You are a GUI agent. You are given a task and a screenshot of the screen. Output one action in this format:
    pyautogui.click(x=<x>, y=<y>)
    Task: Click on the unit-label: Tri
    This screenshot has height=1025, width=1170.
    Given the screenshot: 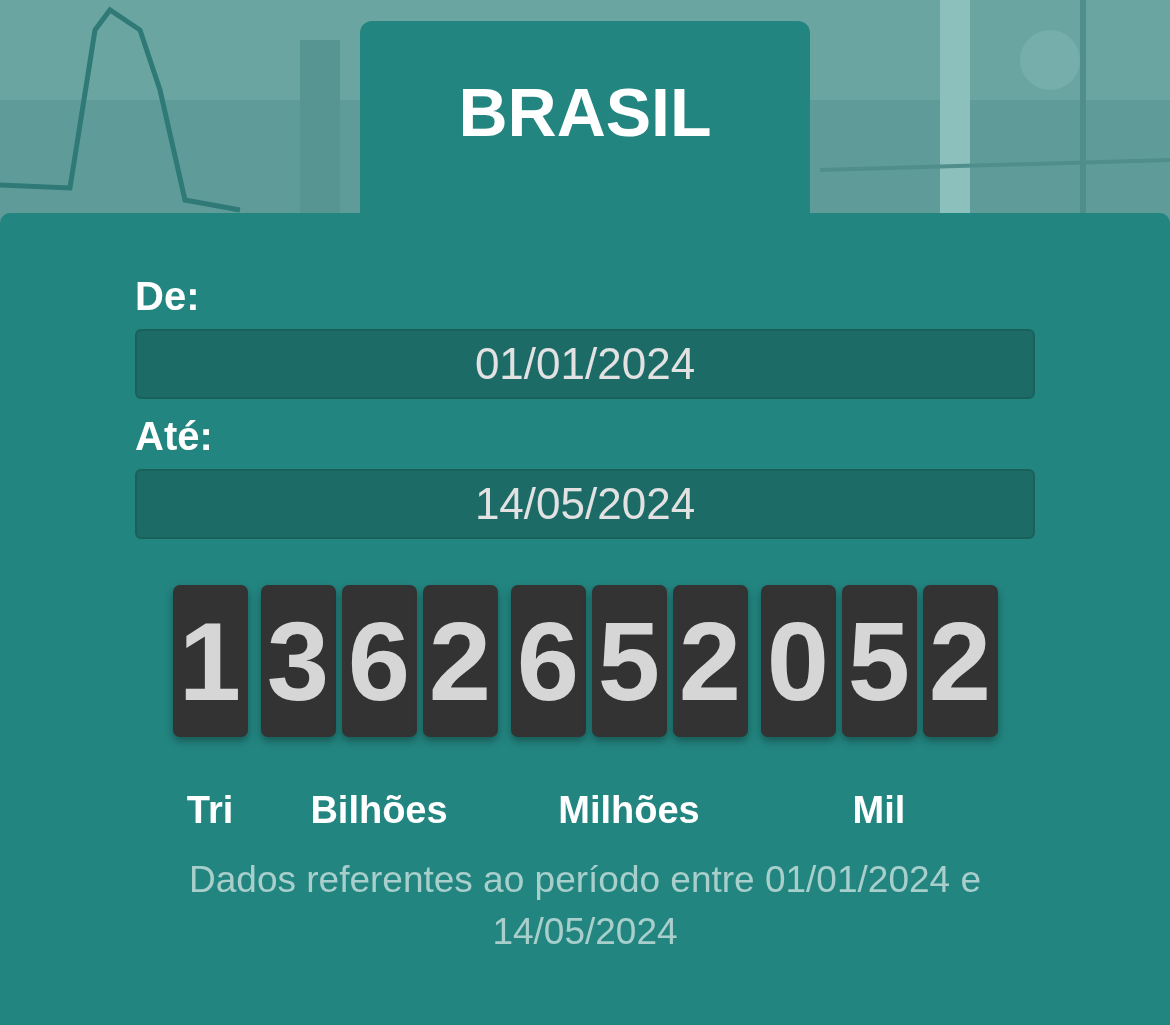 What is the action you would take?
    pyautogui.click(x=210, y=810)
    